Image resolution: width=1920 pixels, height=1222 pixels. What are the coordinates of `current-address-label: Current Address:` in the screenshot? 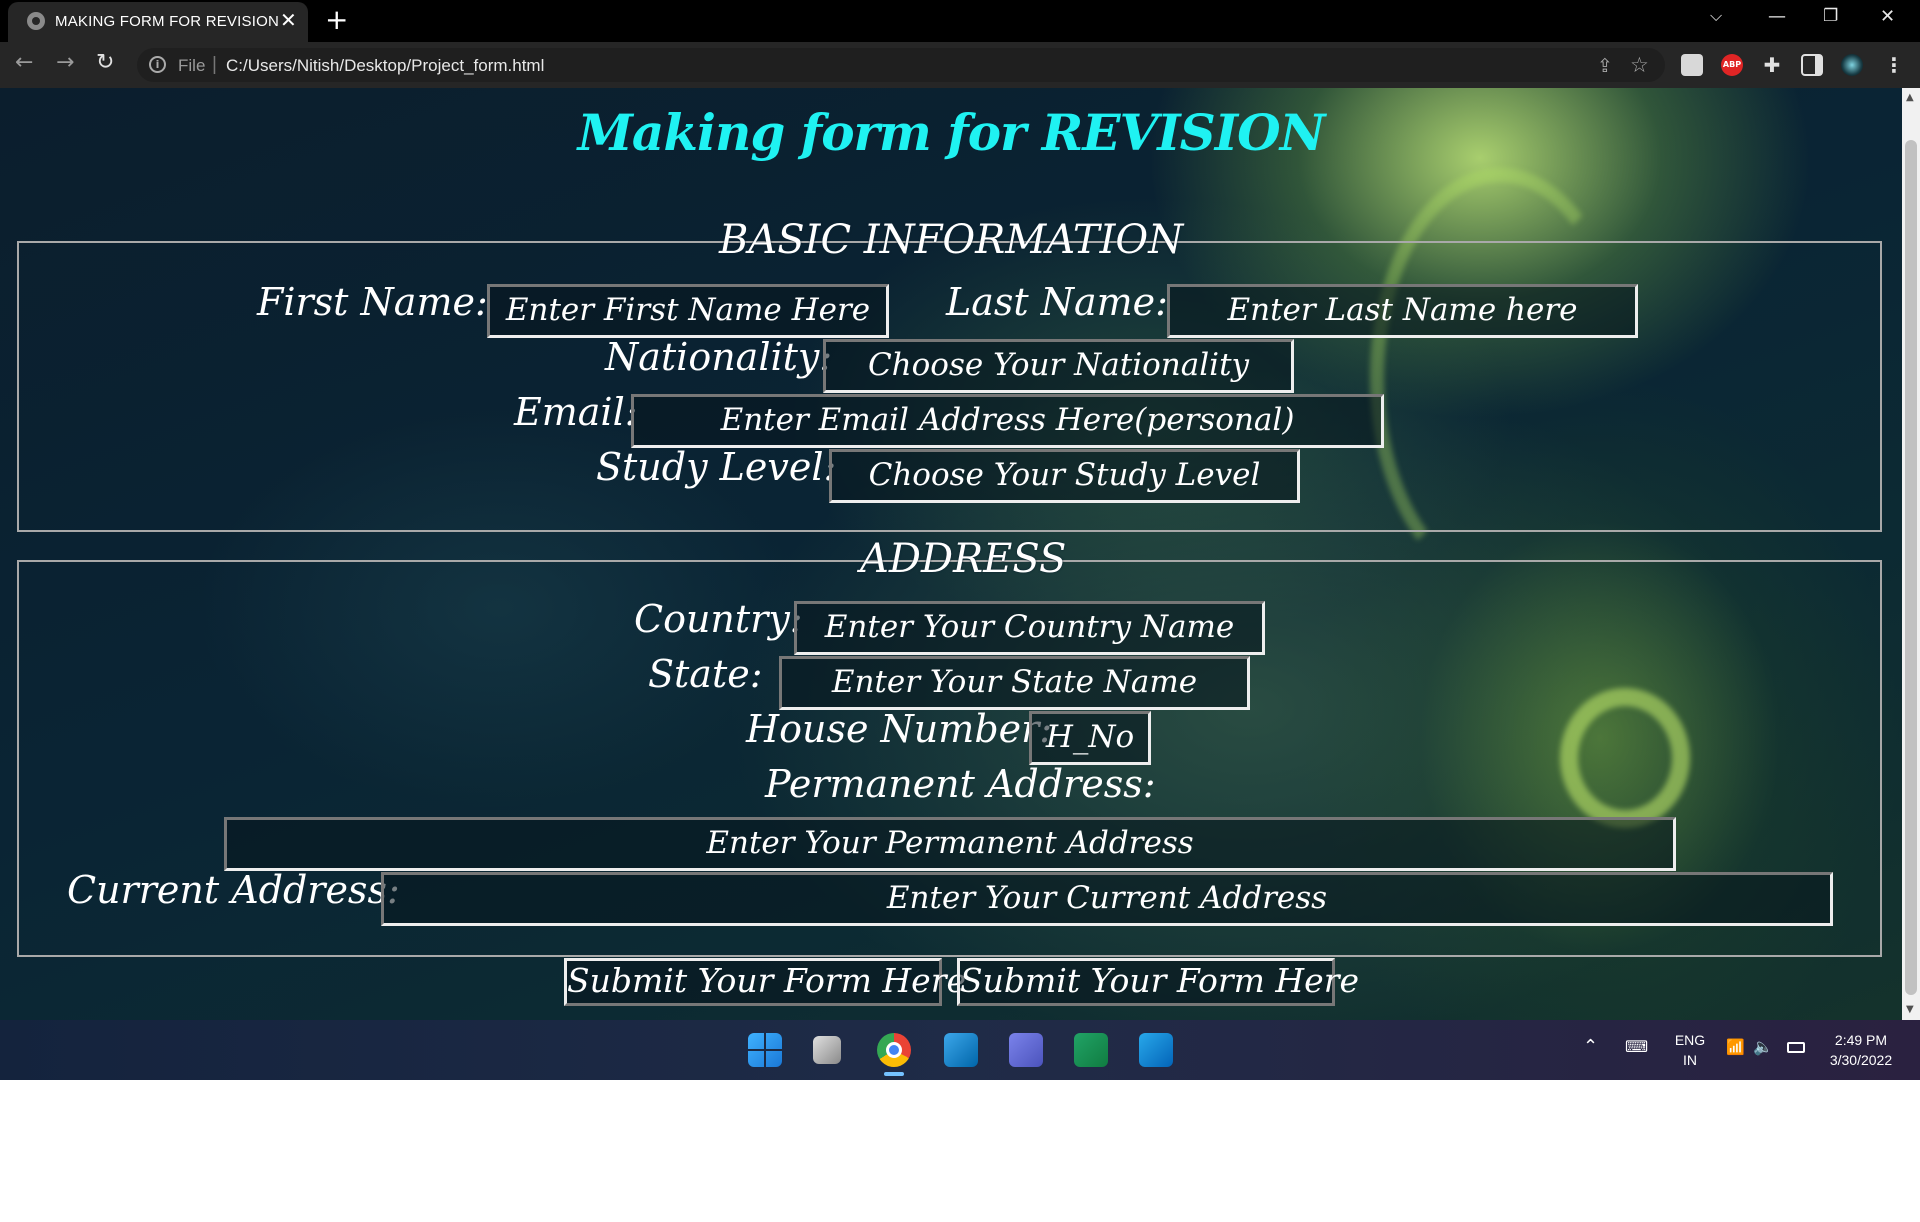 It's located at (233, 890).